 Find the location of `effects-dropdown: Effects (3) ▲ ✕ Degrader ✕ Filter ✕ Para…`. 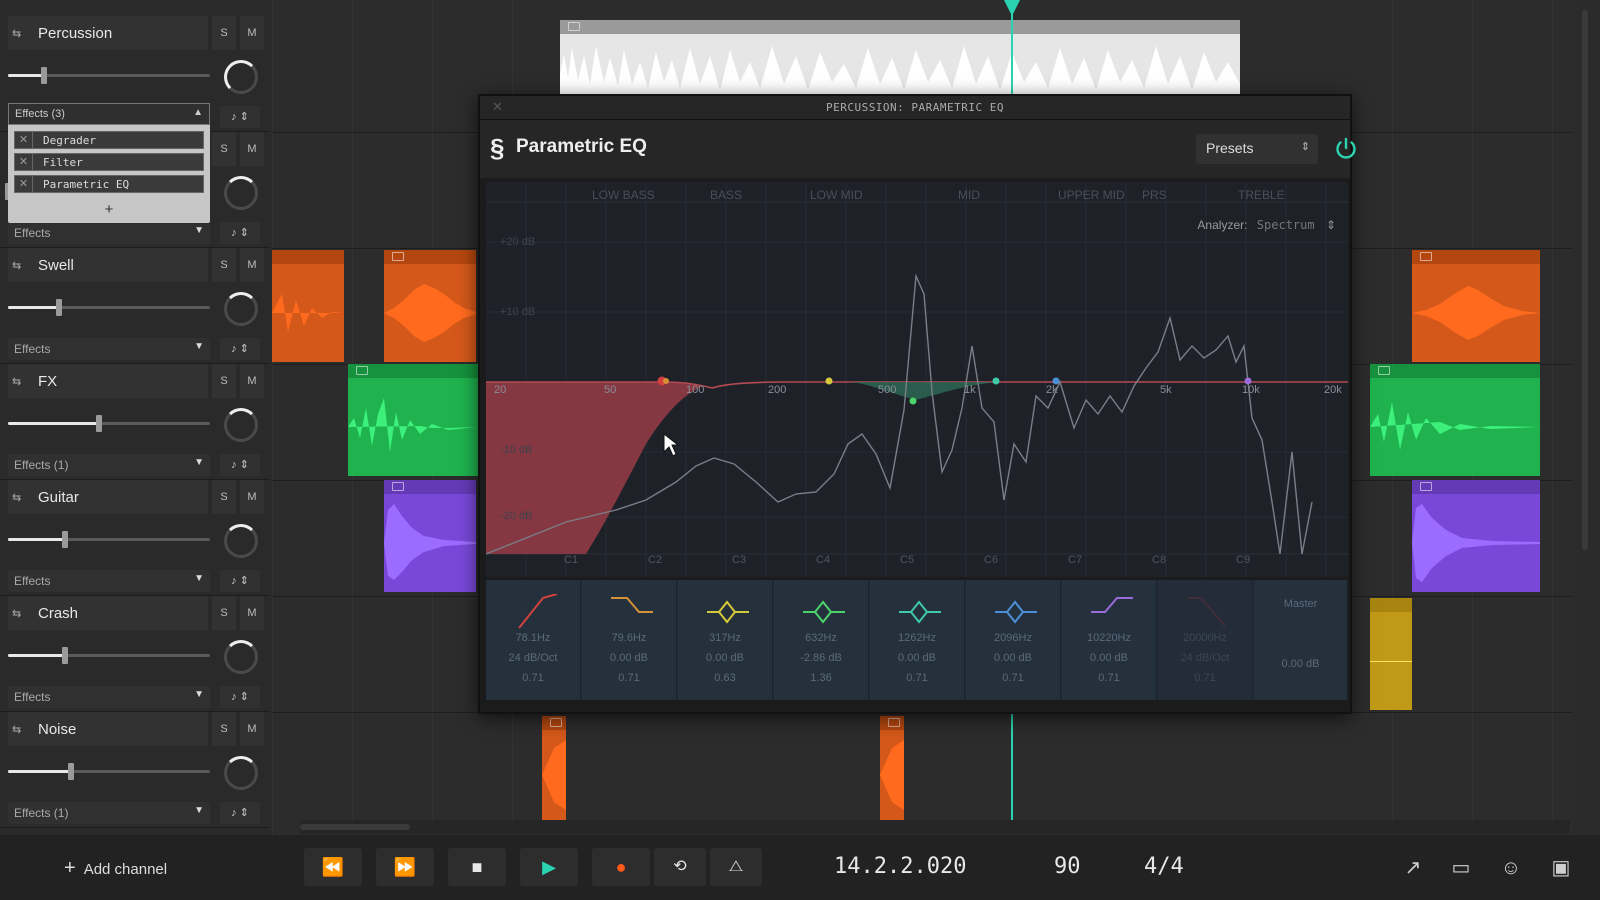

effects-dropdown: Effects (3) ▲ ✕ Degrader ✕ Filter ✕ Para… is located at coordinates (109, 163).